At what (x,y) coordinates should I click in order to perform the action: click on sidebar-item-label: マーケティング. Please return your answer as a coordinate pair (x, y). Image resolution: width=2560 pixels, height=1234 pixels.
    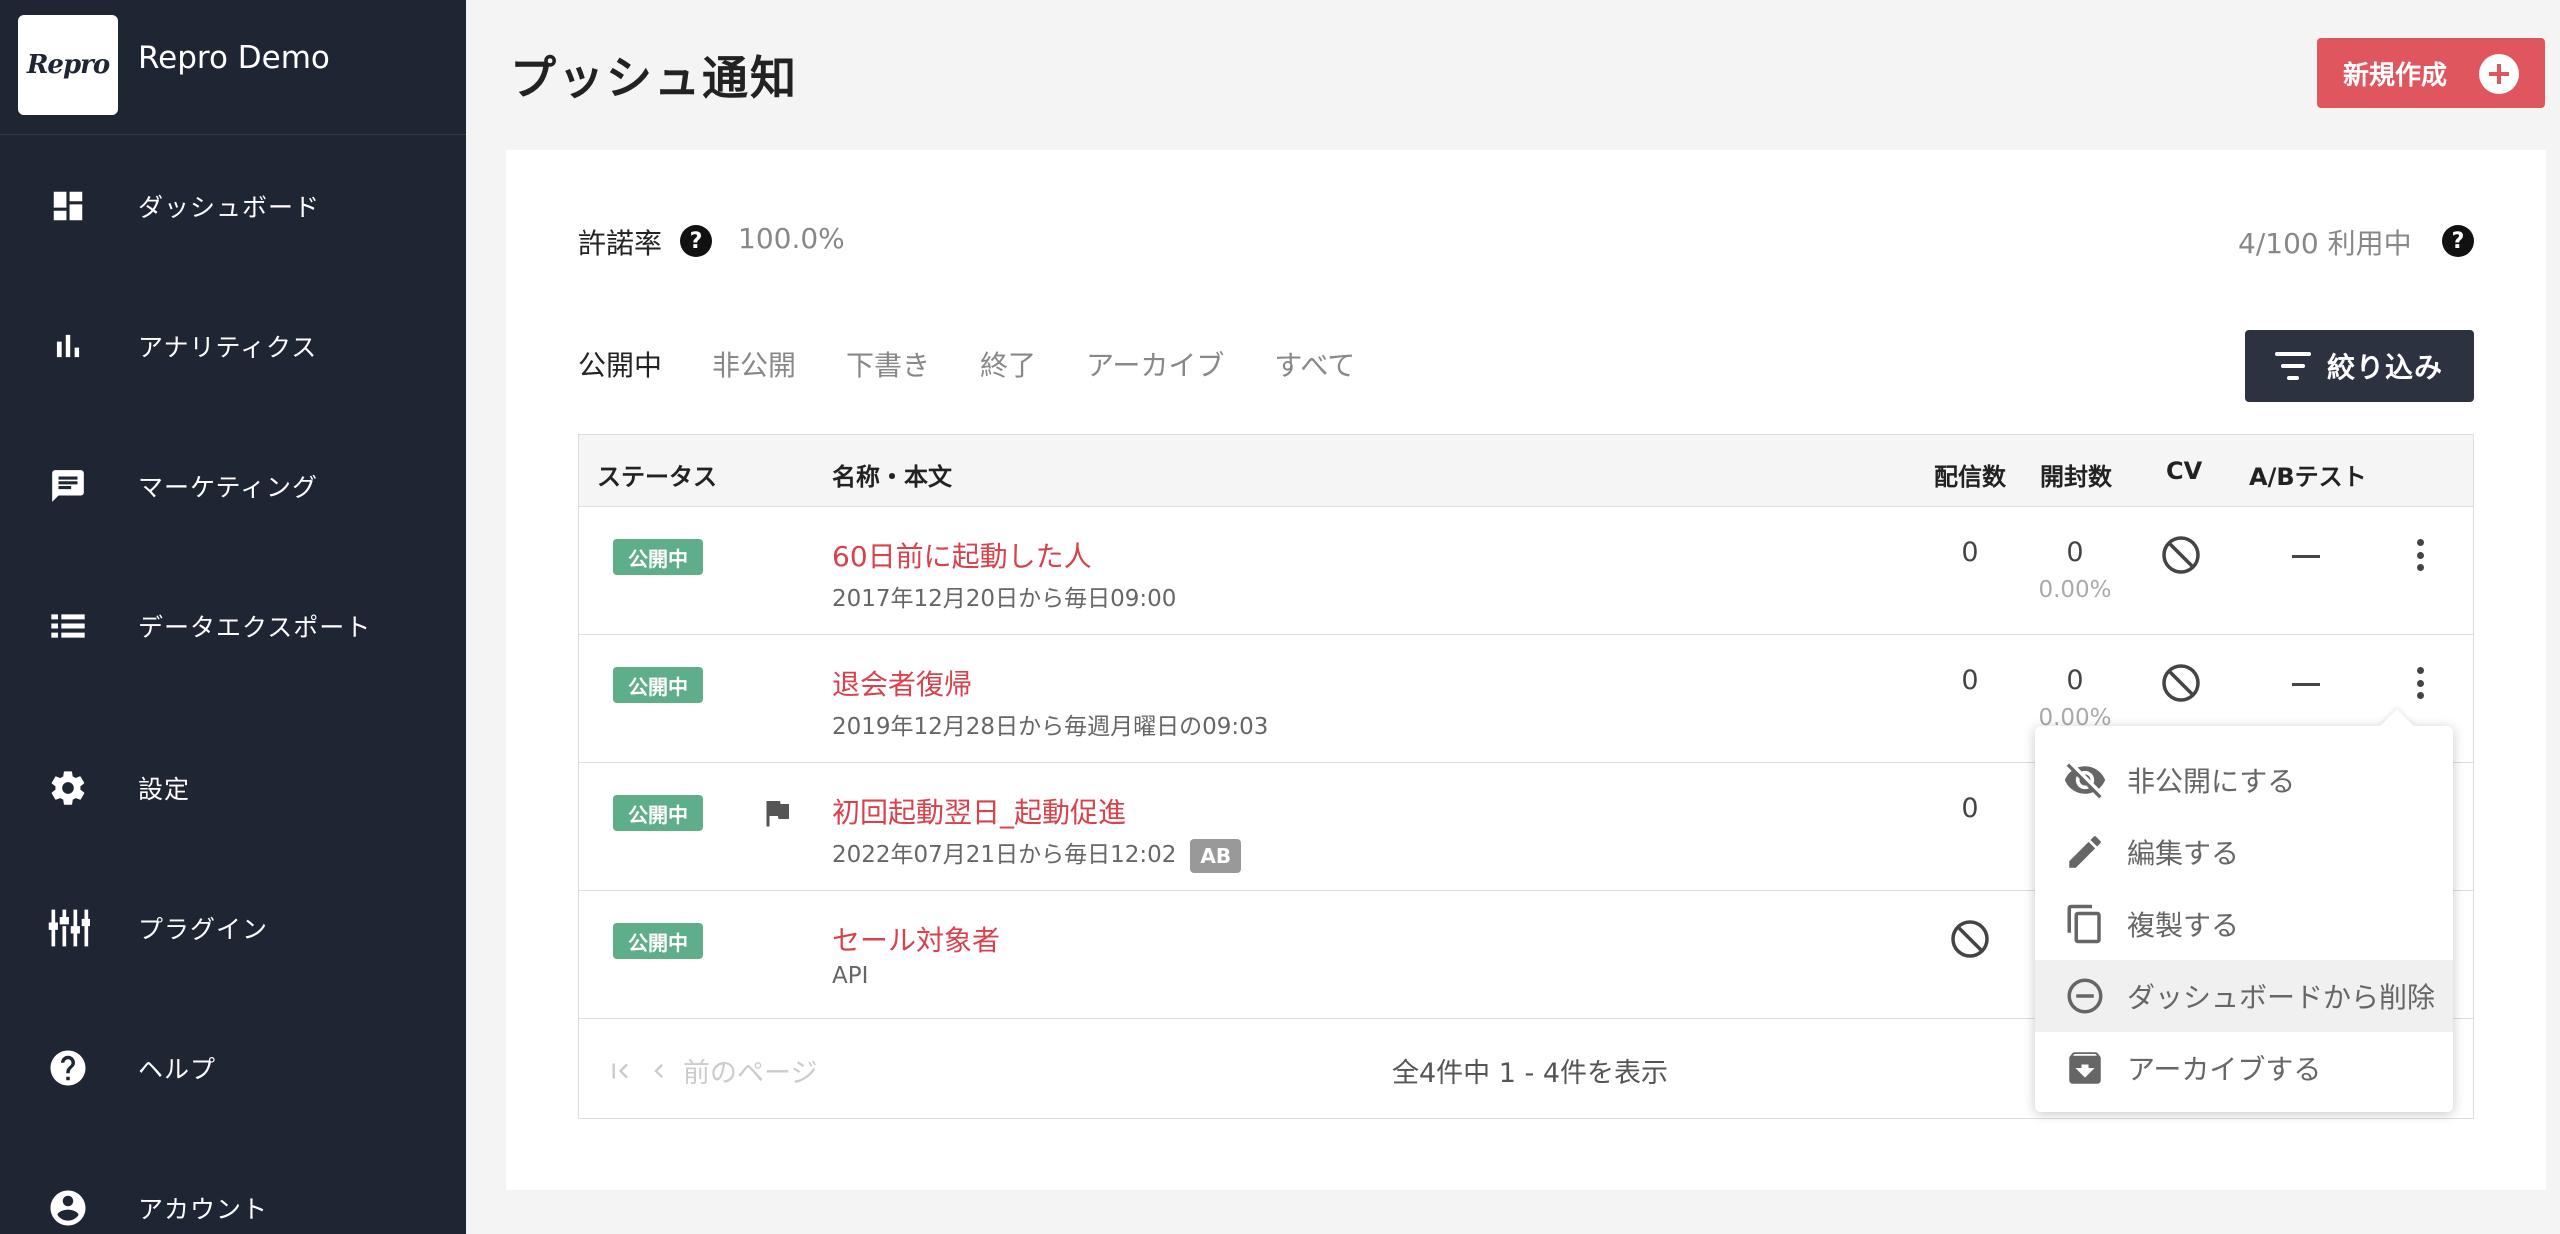
    Looking at the image, I should click on (228, 487).